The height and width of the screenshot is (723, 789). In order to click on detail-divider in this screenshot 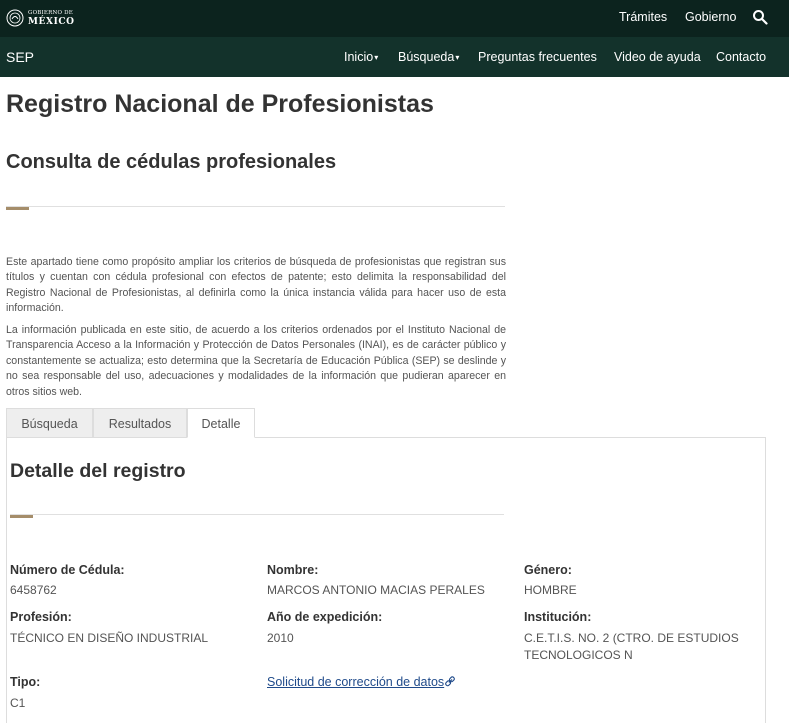, I will do `click(257, 514)`.